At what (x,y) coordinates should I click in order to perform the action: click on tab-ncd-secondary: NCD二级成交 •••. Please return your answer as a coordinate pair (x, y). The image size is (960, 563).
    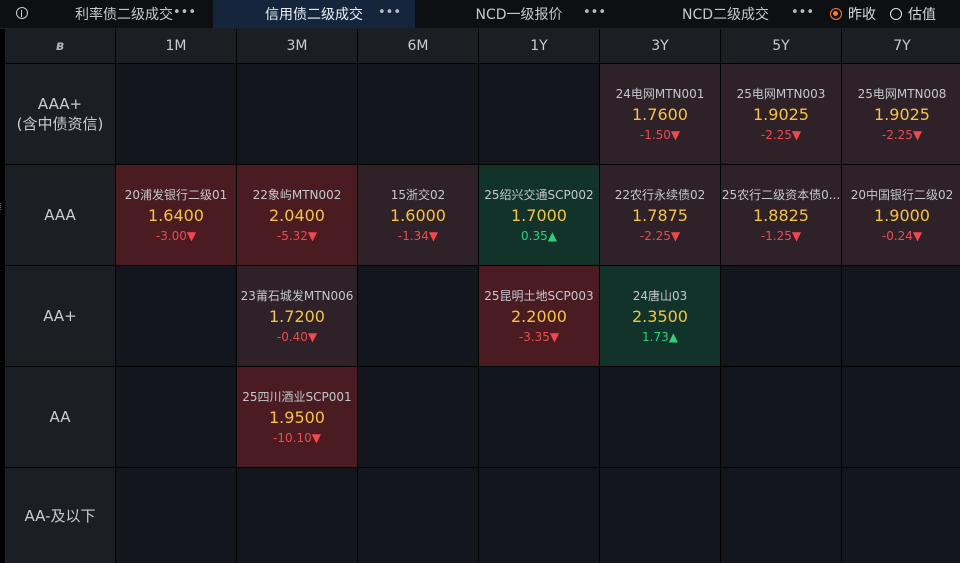
    Looking at the image, I should click on (725, 14).